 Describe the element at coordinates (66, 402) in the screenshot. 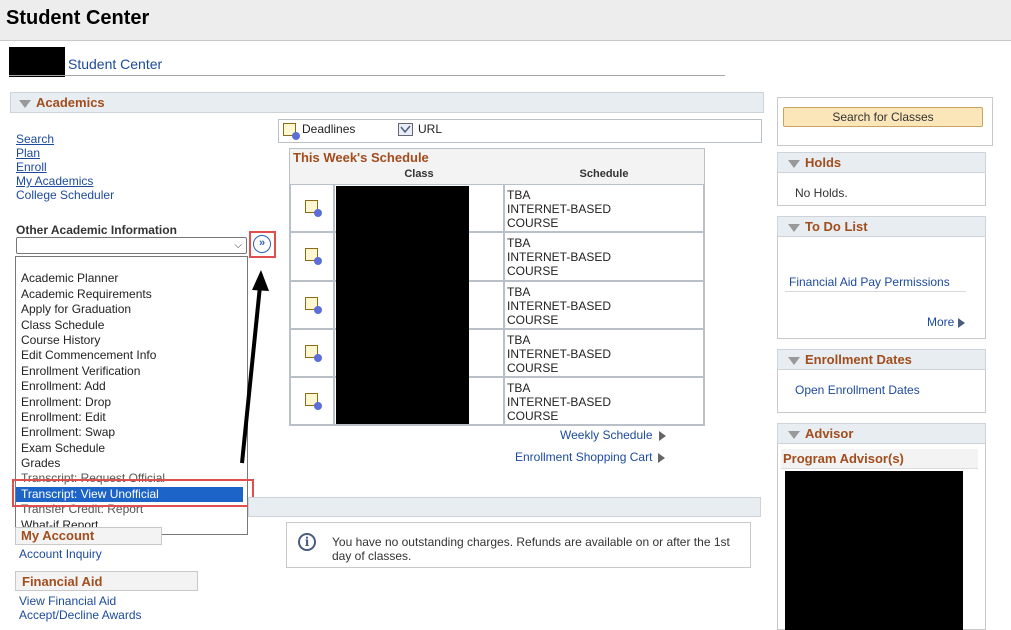

I see `dropdown-option: Enrollment: Drop` at that location.